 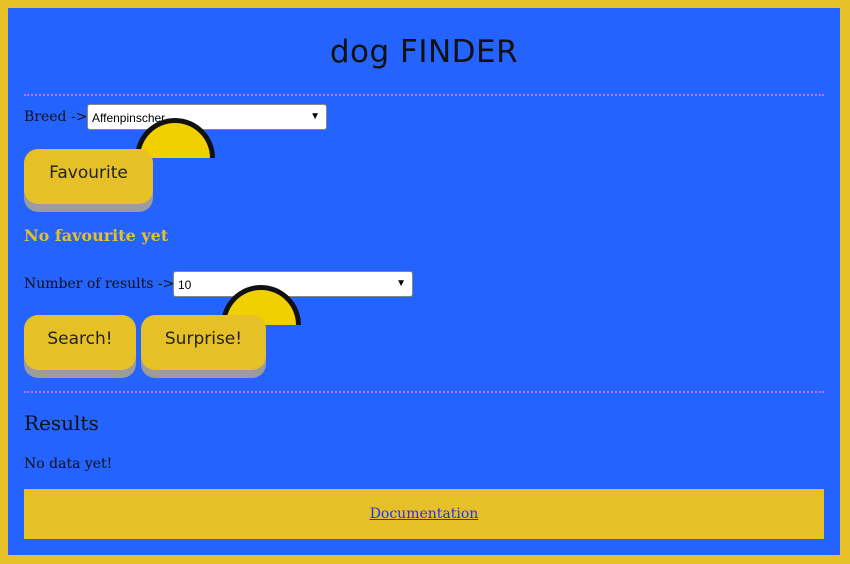 I want to click on results-count-select: 10 ▼, so click(x=293, y=284).